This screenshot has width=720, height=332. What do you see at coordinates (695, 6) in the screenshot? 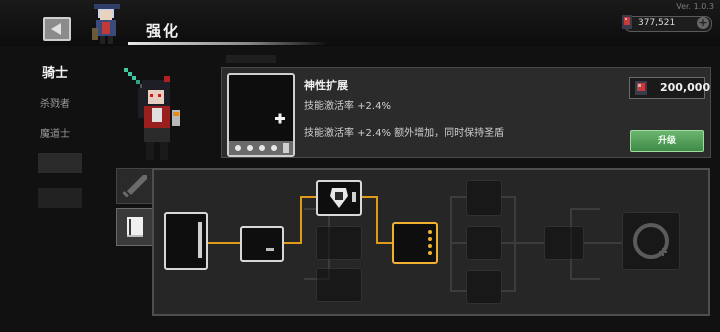
I see `version-label: Ver. 1.0.3` at bounding box center [695, 6].